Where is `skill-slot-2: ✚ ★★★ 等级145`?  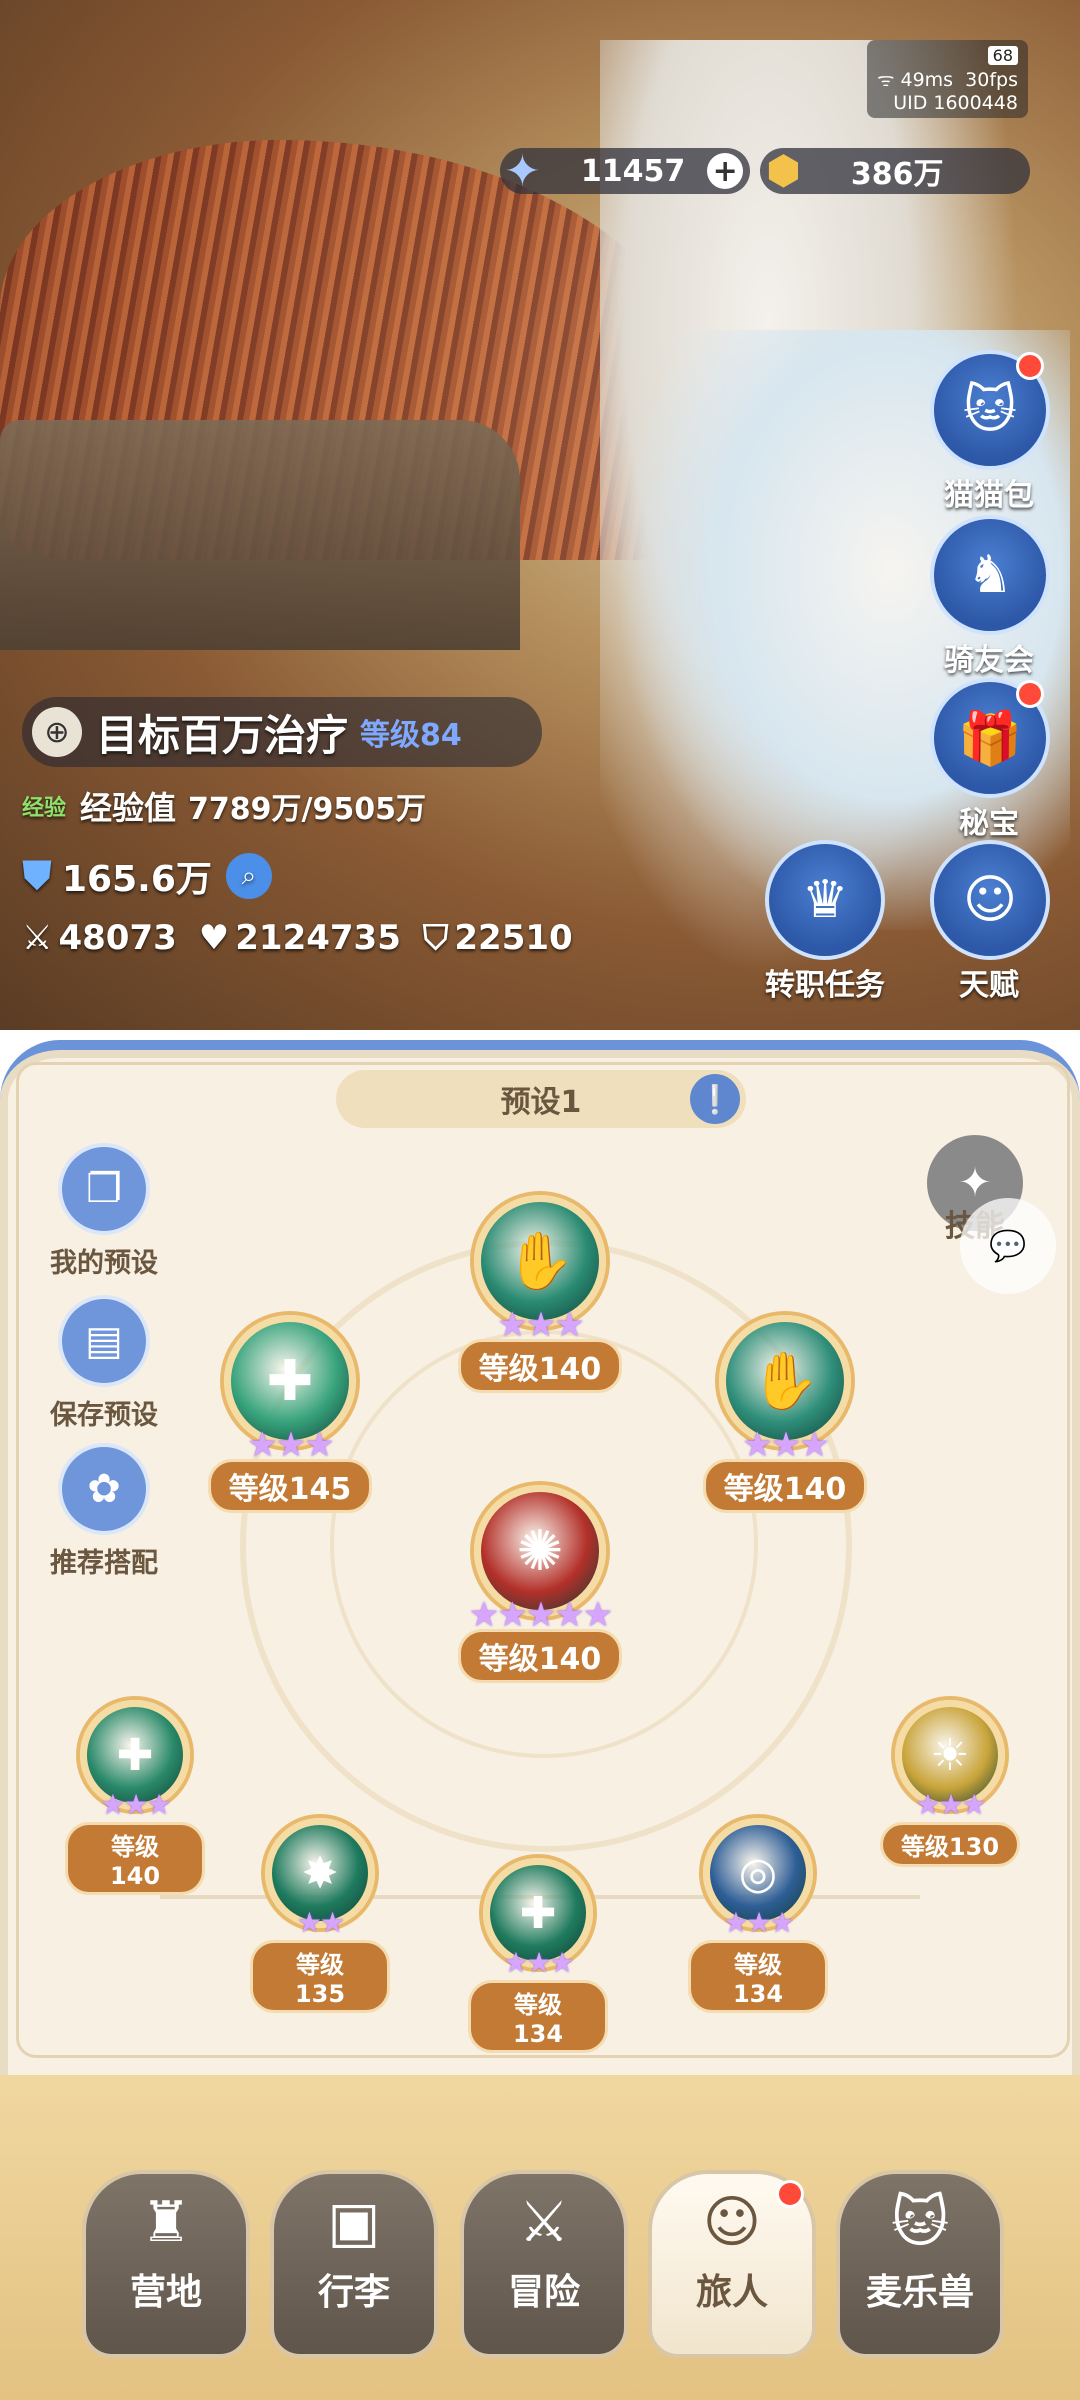 skill-slot-2: ✚ ★★★ 等级145 is located at coordinates (290, 1414).